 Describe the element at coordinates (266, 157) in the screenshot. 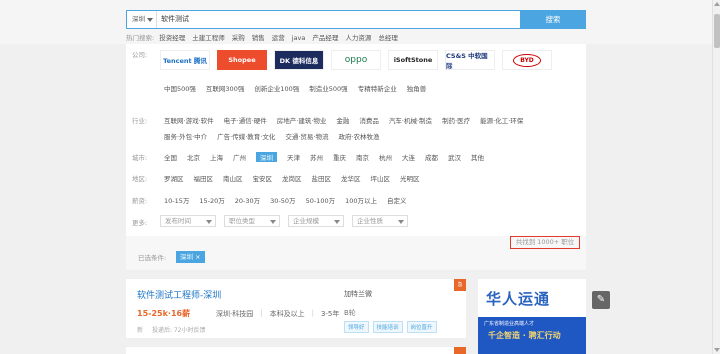

I see `city-option-active: 深圳` at that location.